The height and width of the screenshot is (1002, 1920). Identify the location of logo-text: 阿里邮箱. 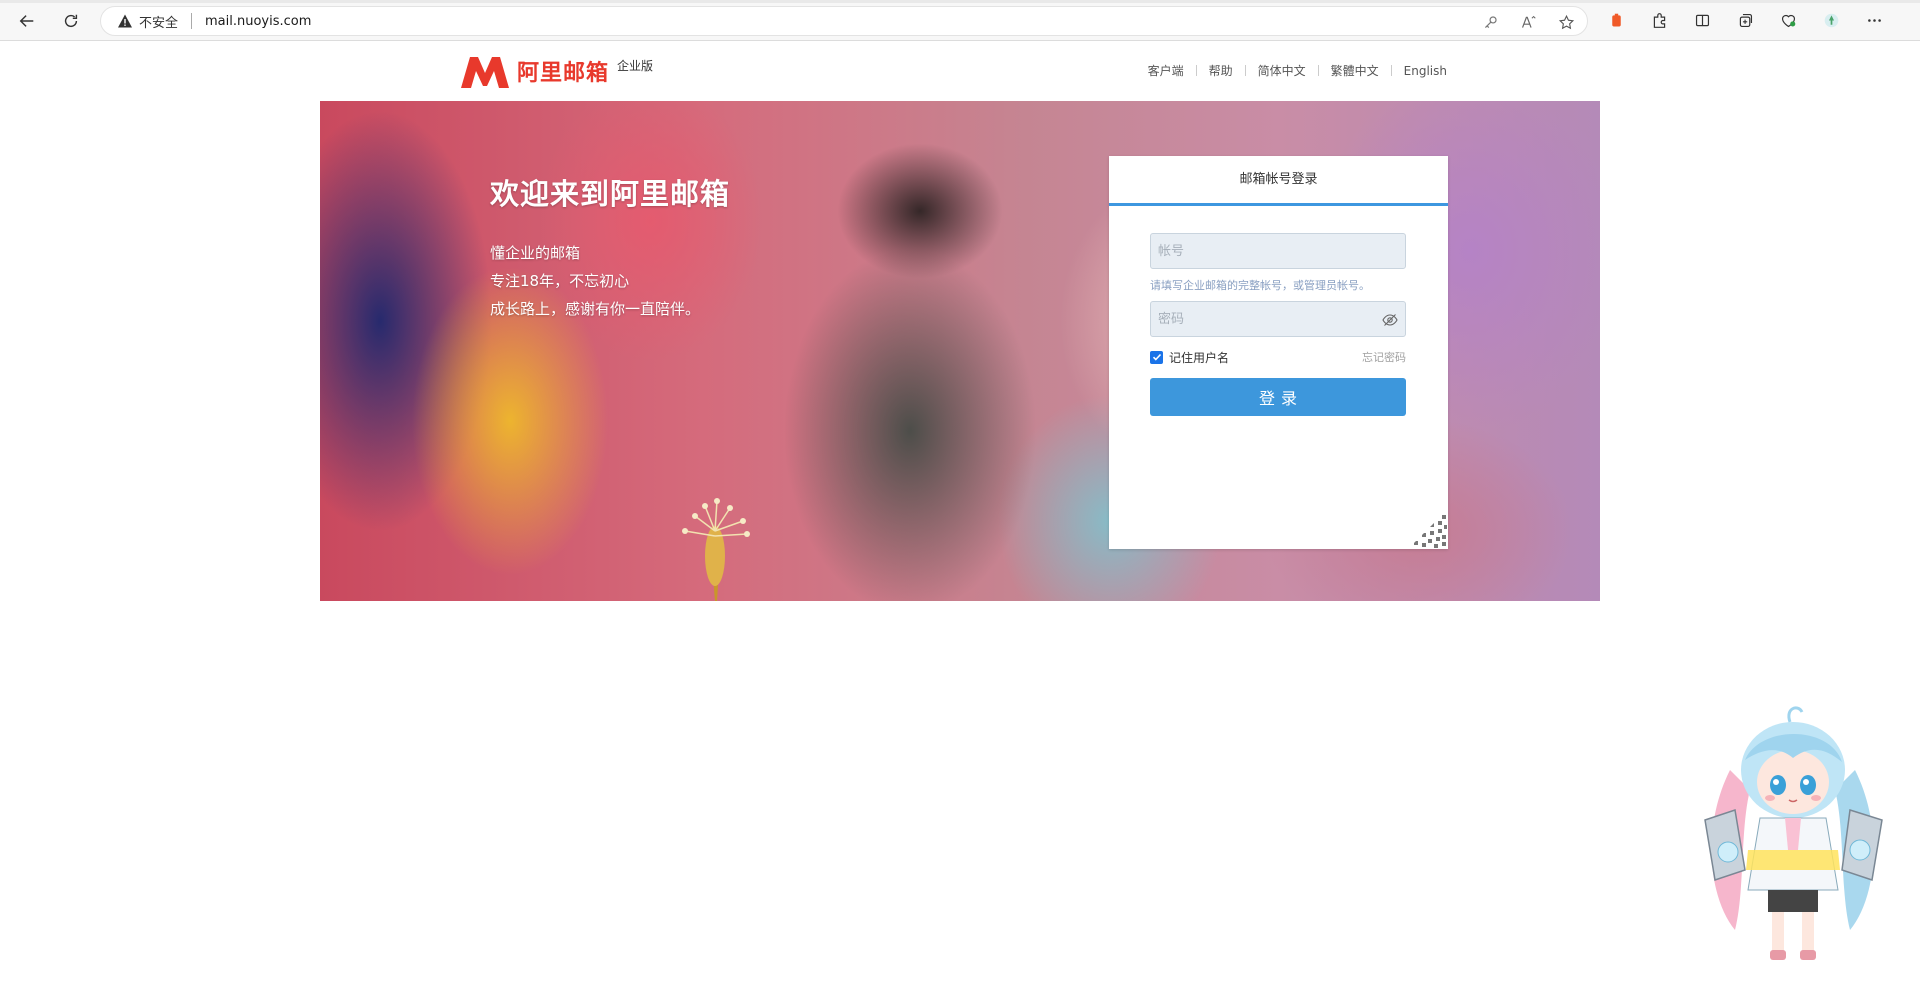
(563, 73).